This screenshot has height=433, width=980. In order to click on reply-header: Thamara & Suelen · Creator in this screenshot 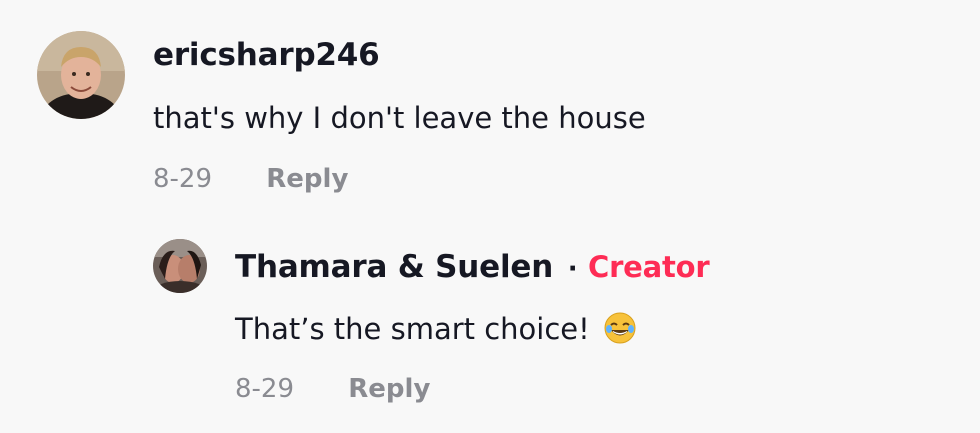, I will do `click(472, 267)`.